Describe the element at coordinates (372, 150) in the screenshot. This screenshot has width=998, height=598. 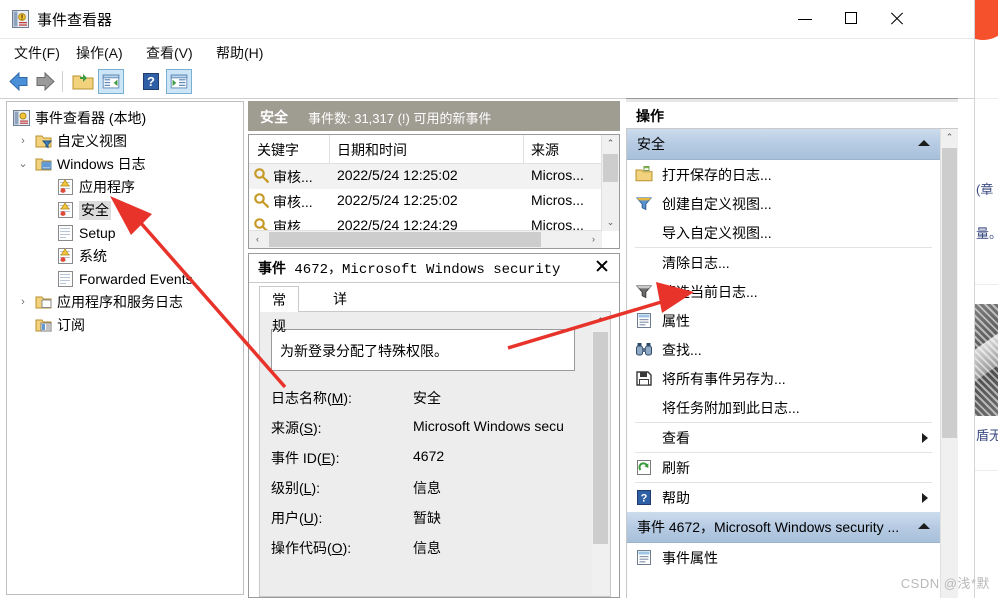
I see `column-header-datetime: 日期和时间` at that location.